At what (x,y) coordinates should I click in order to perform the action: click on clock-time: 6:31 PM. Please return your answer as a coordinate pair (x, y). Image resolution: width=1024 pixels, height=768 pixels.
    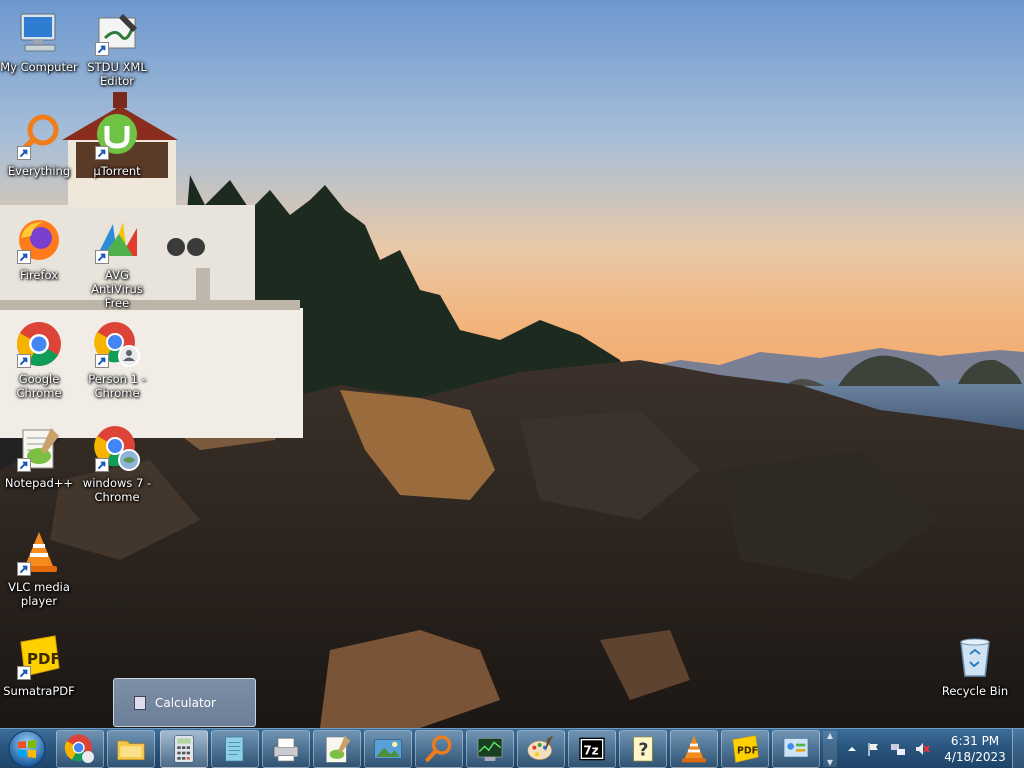
    Looking at the image, I should click on (975, 741).